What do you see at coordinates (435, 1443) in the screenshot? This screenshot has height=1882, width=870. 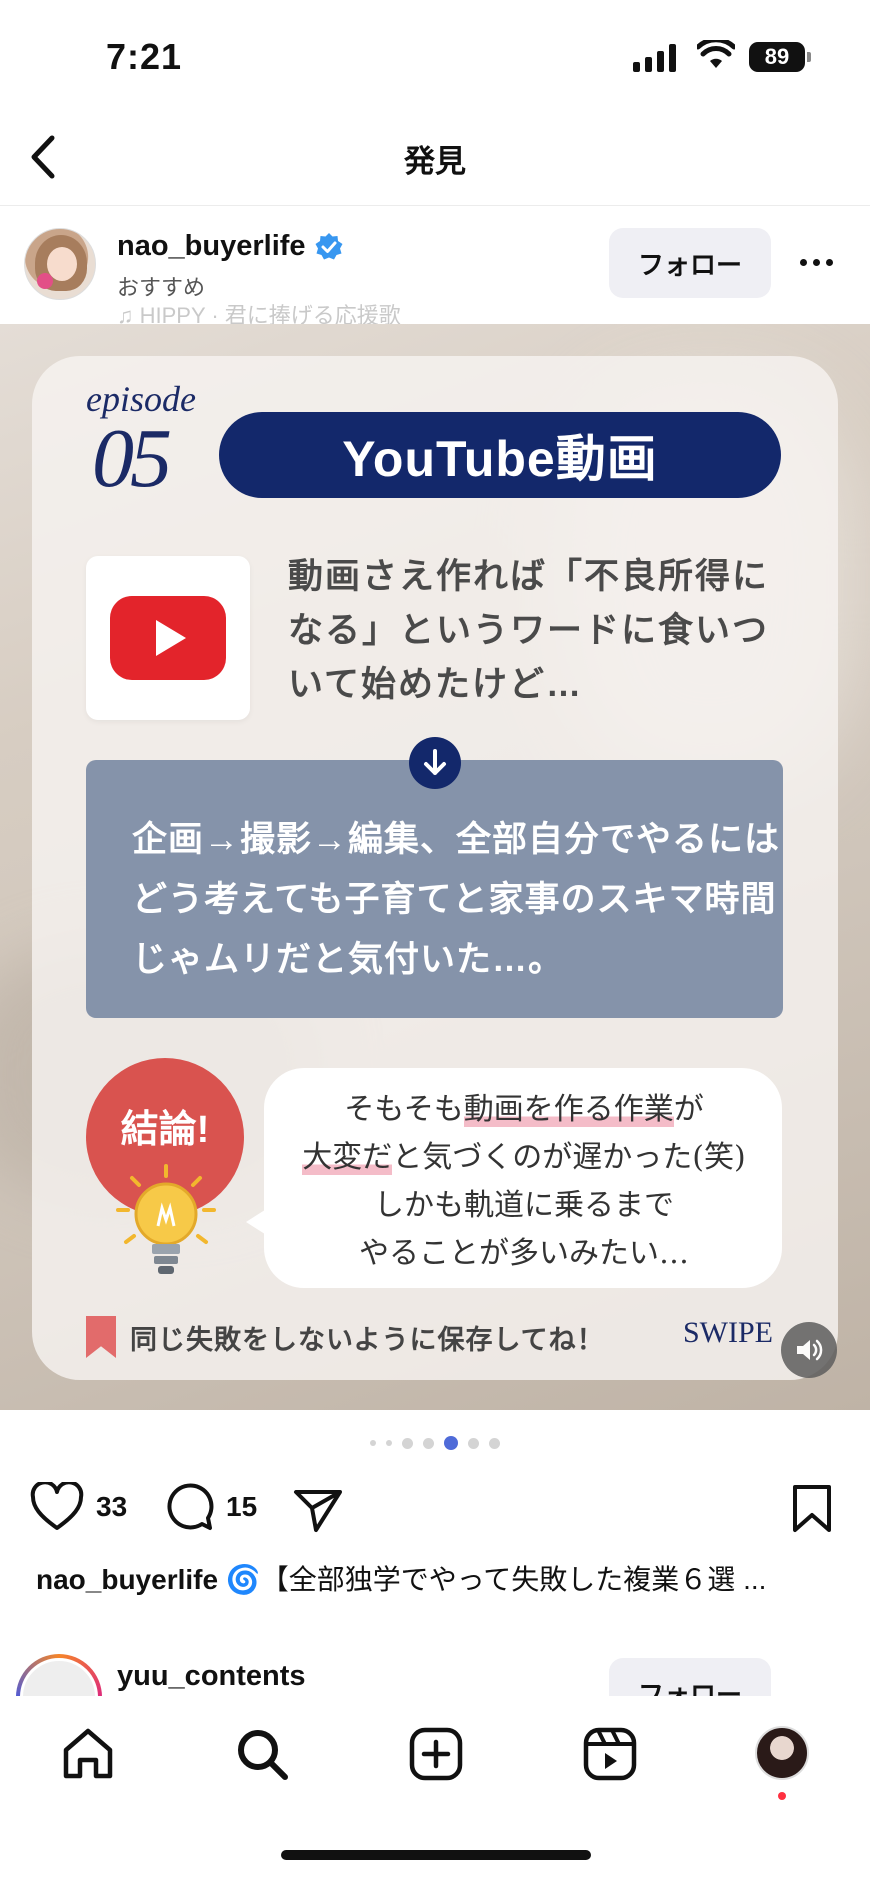 I see `carousel-indicator` at bounding box center [435, 1443].